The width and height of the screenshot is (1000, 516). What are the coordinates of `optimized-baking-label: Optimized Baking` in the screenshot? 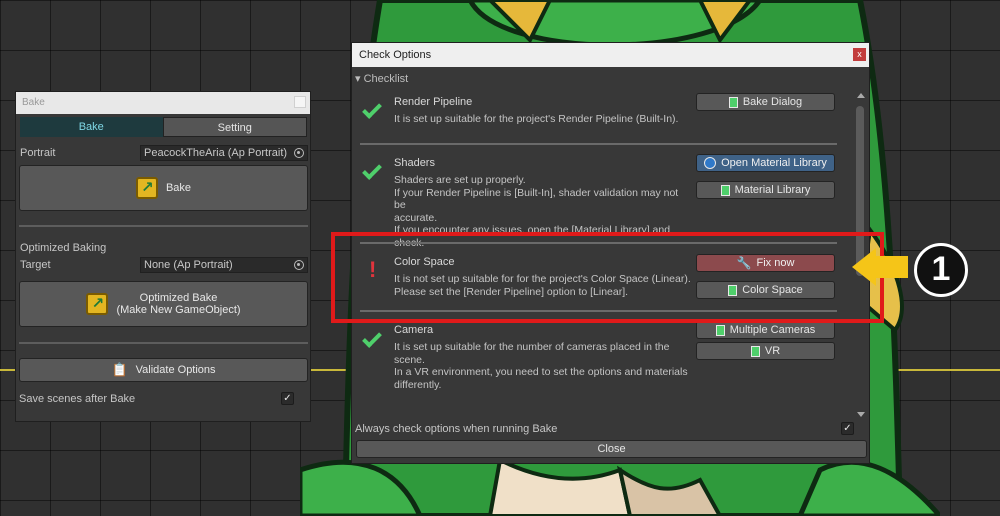 It's located at (63, 248).